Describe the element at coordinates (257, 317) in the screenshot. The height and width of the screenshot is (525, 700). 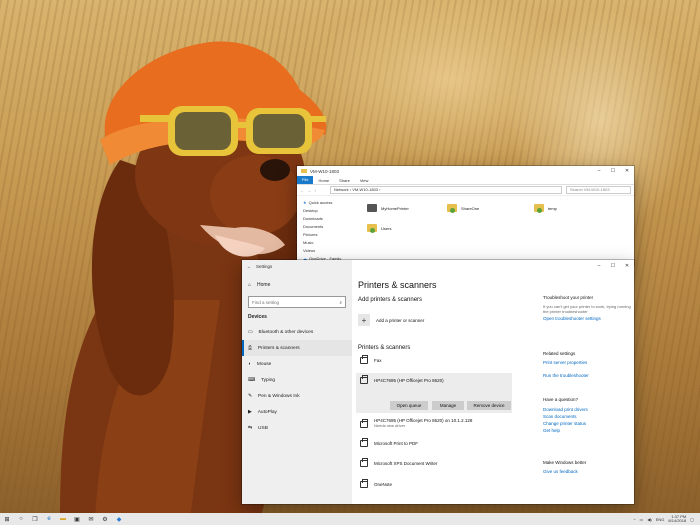
I see `sidebar-section-devices: Devices` at that location.